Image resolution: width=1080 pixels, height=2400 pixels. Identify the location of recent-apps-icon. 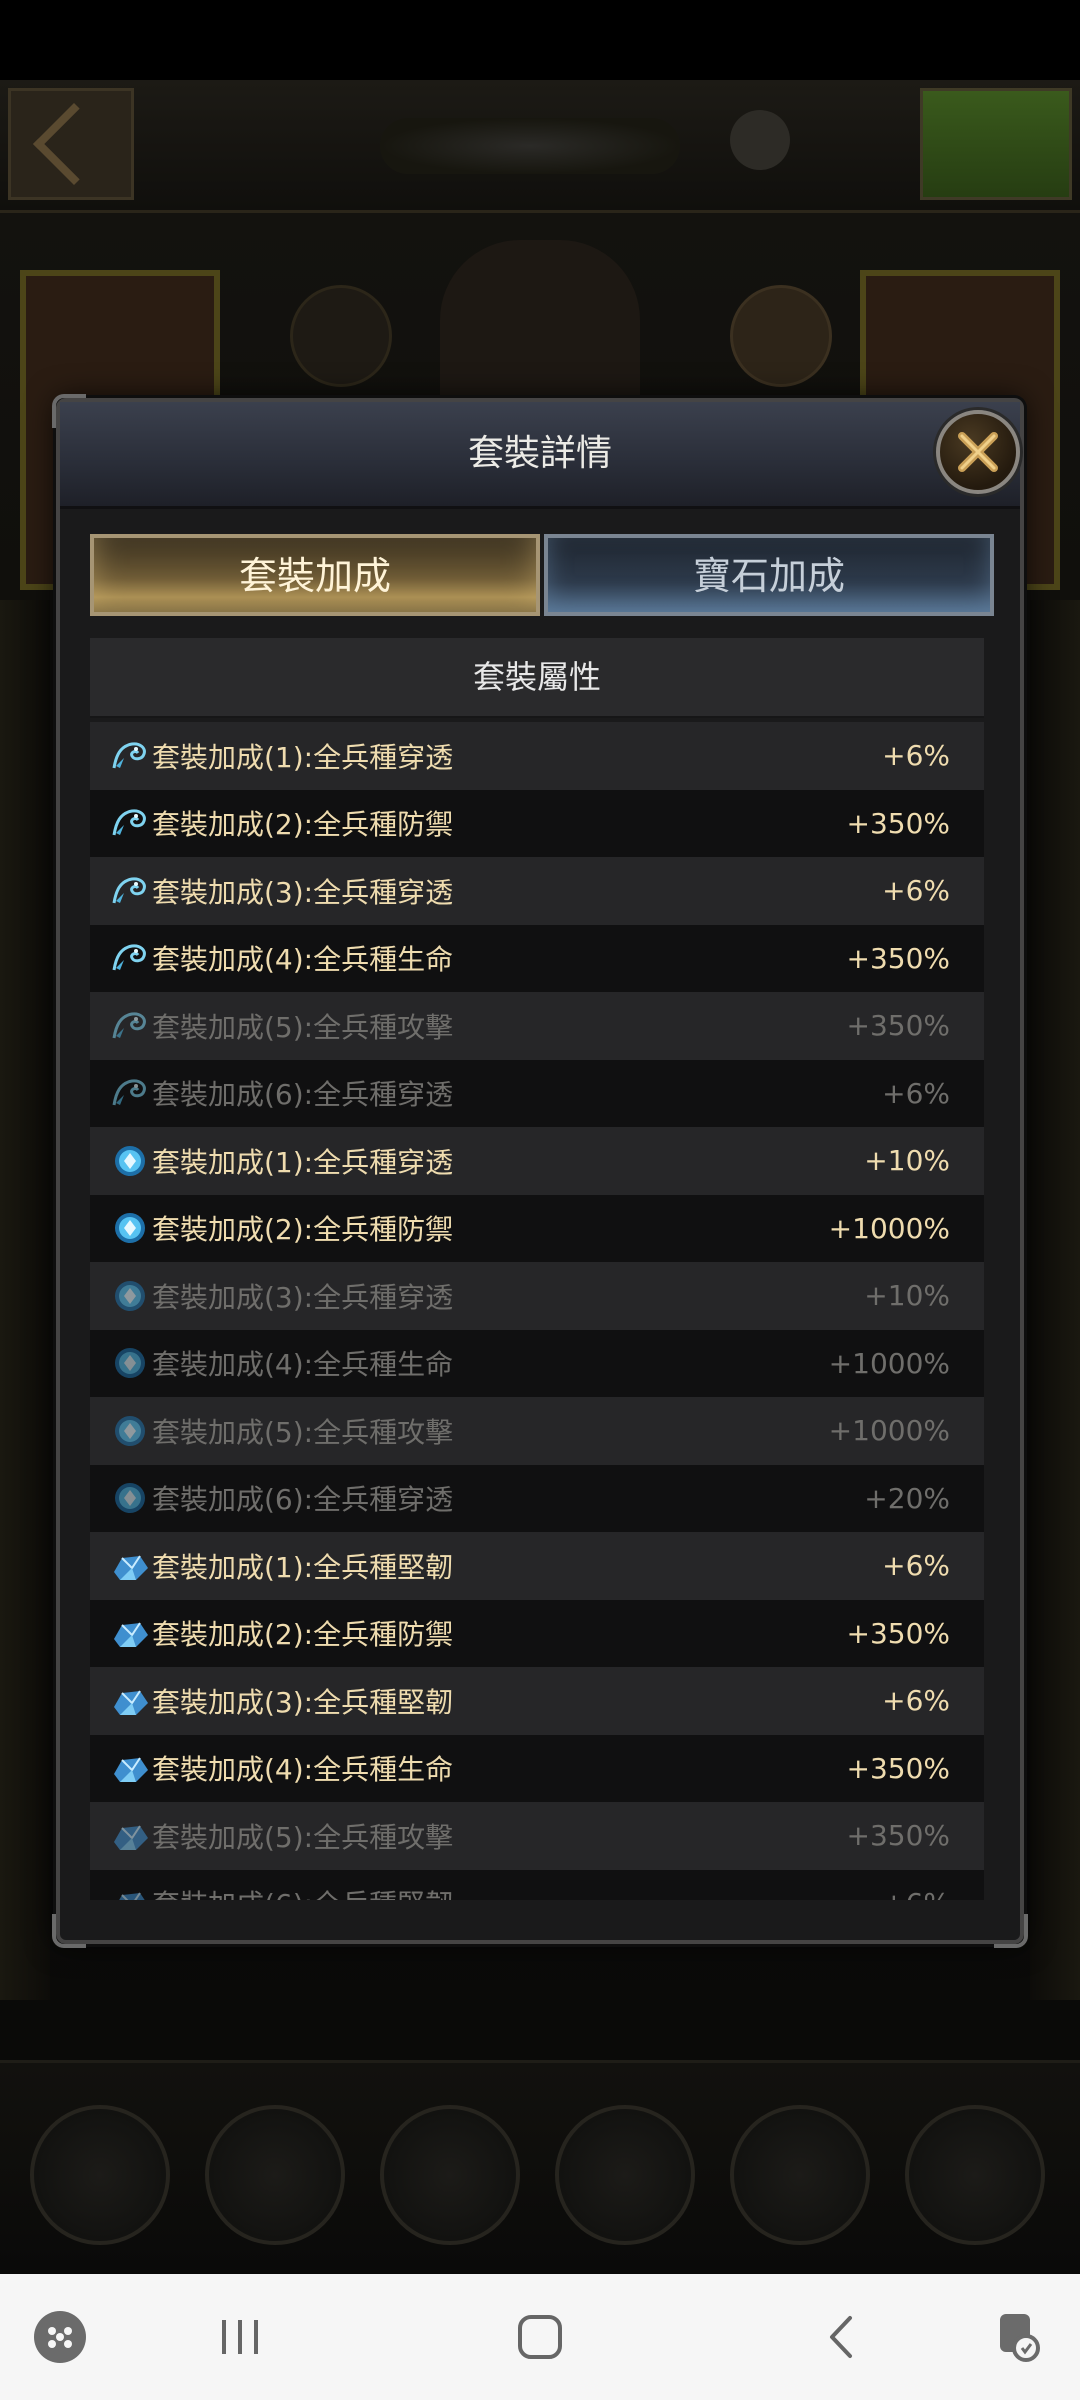
(240, 2337).